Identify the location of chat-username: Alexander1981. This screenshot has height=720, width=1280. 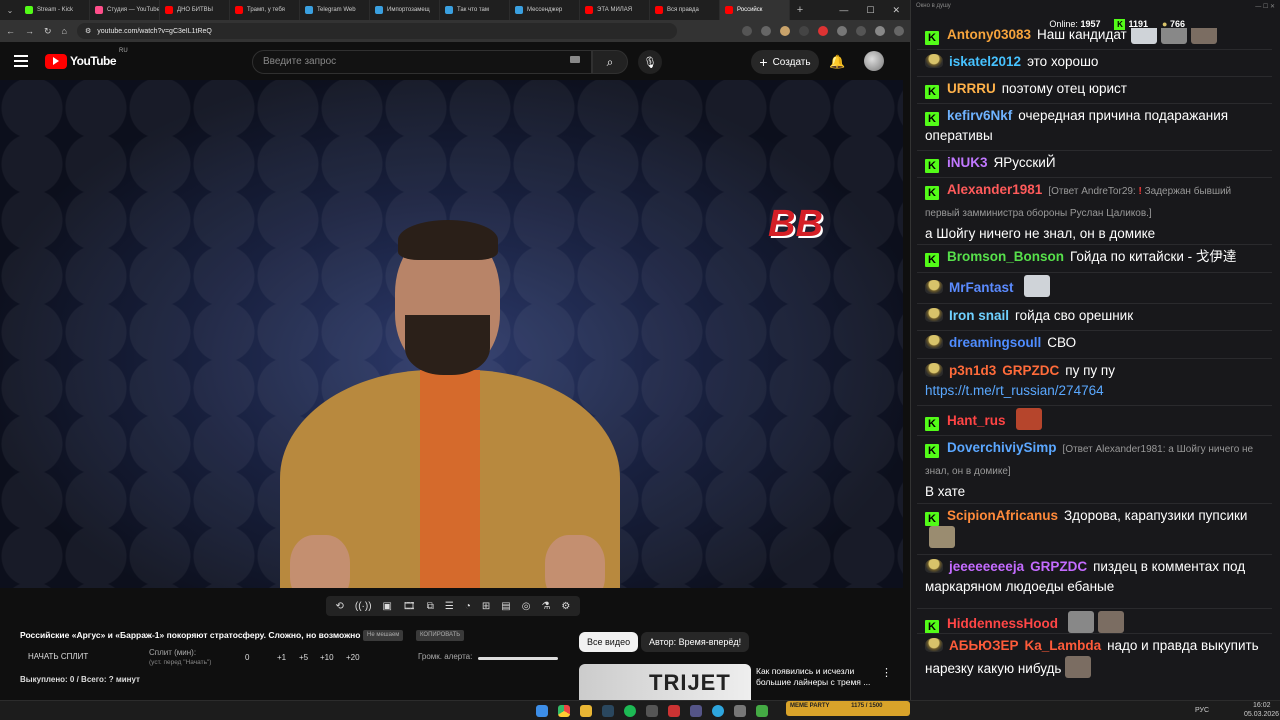
(994, 189).